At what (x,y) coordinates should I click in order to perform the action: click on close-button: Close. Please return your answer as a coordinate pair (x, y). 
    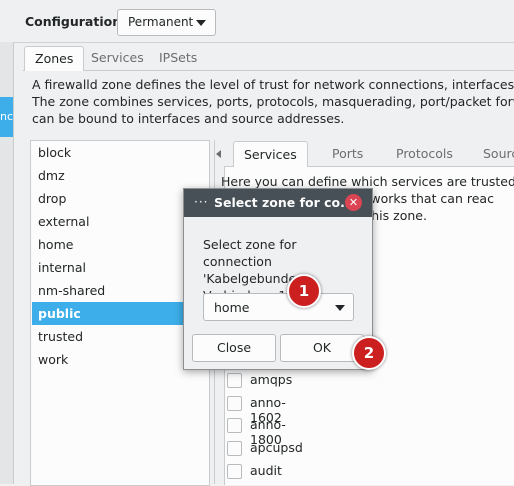
    Looking at the image, I should click on (234, 348).